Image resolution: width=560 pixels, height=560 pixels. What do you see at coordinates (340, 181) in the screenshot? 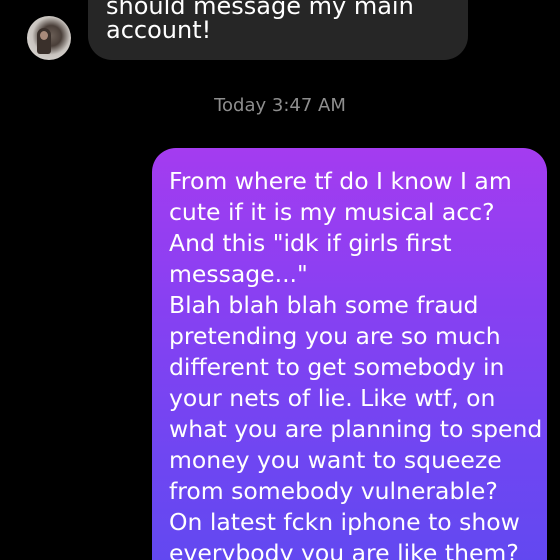
I see `outgoing-message-line: From where tf do I know I am` at bounding box center [340, 181].